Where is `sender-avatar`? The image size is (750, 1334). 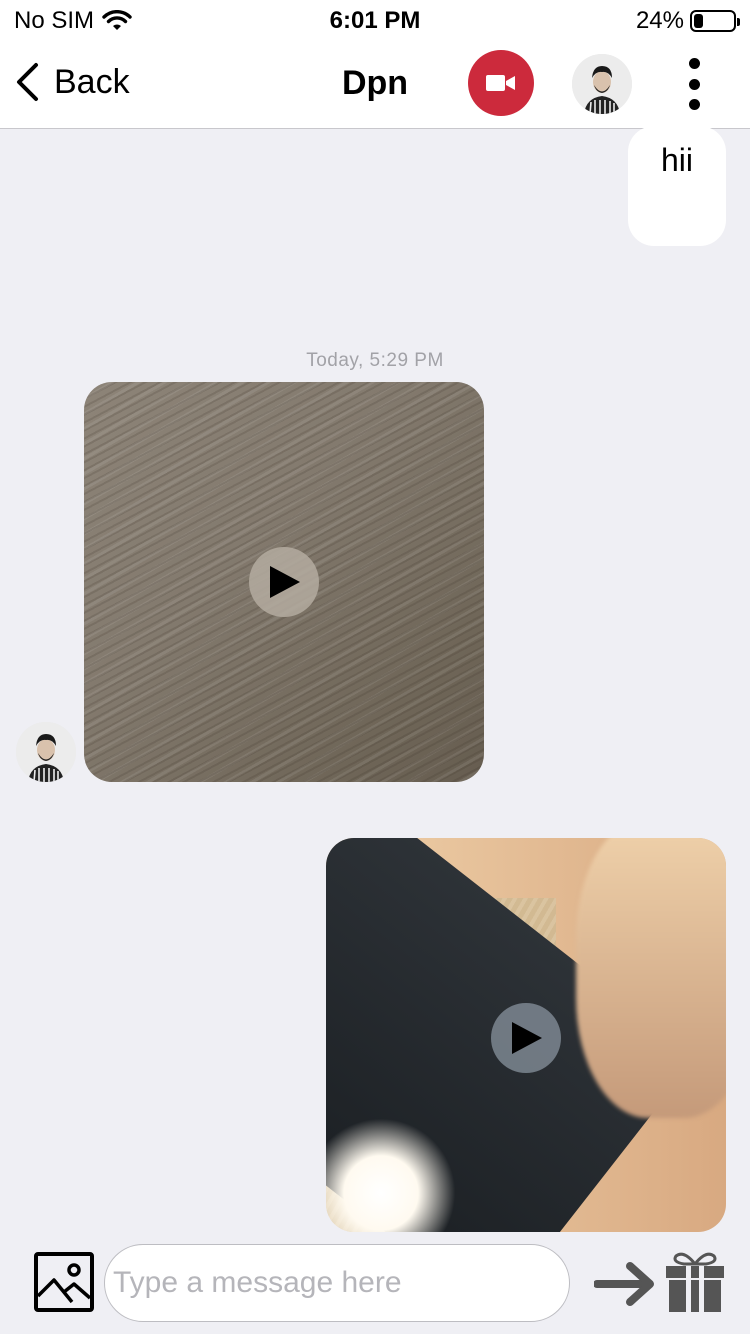 sender-avatar is located at coordinates (46, 752).